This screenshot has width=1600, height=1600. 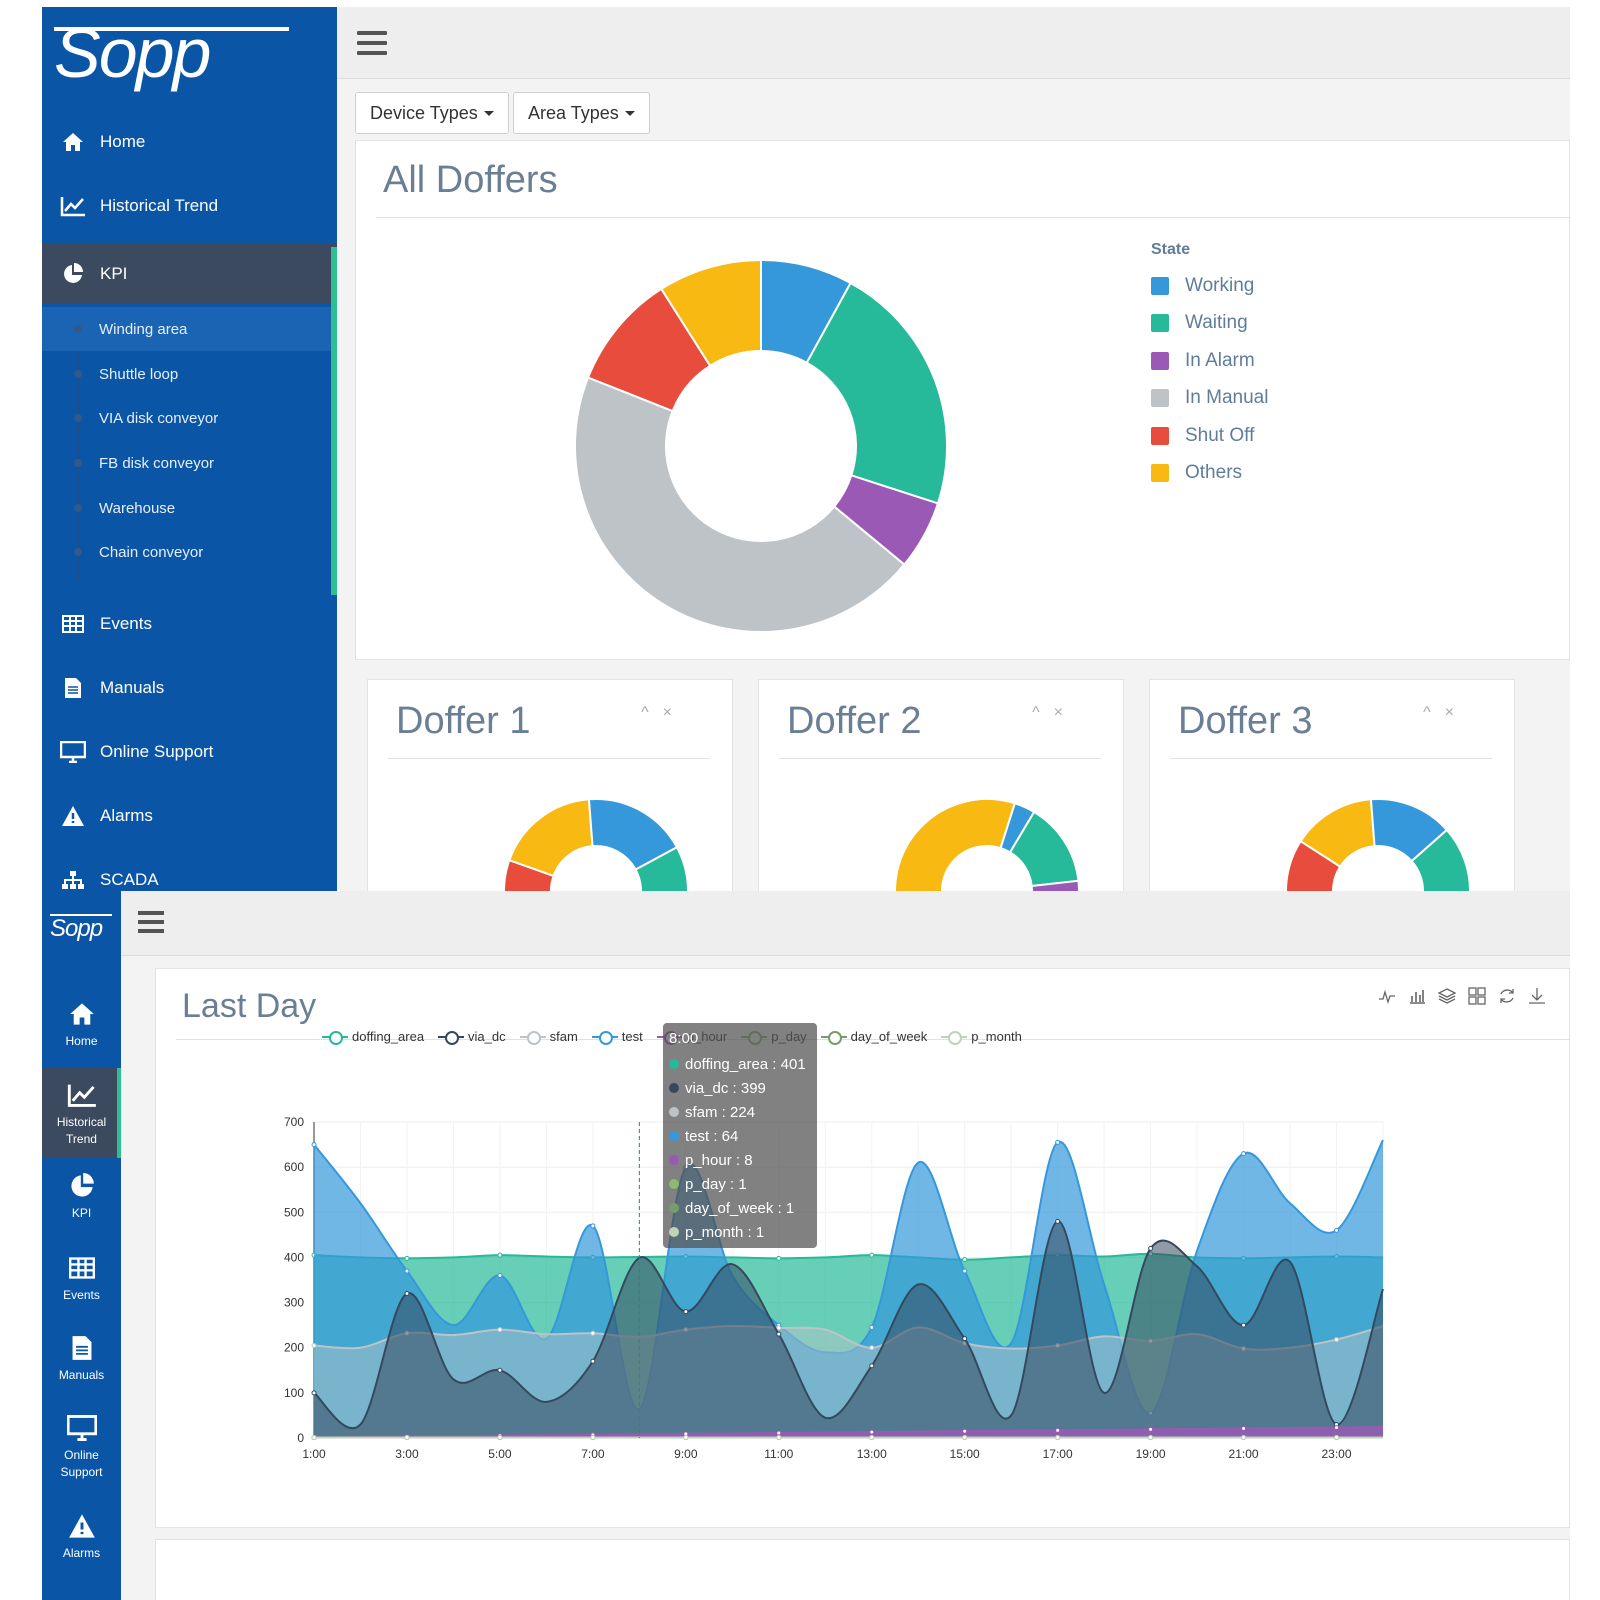 I want to click on legend-label: day_of_week, so click(x=889, y=1036).